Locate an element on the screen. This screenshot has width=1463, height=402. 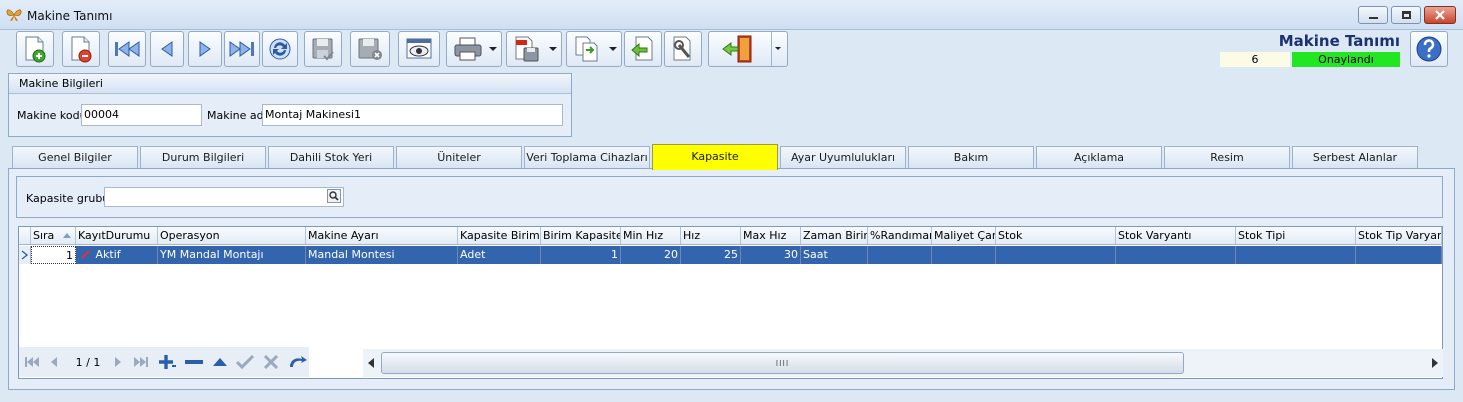
column-header: Stok Varyantı is located at coordinates (1176, 236).